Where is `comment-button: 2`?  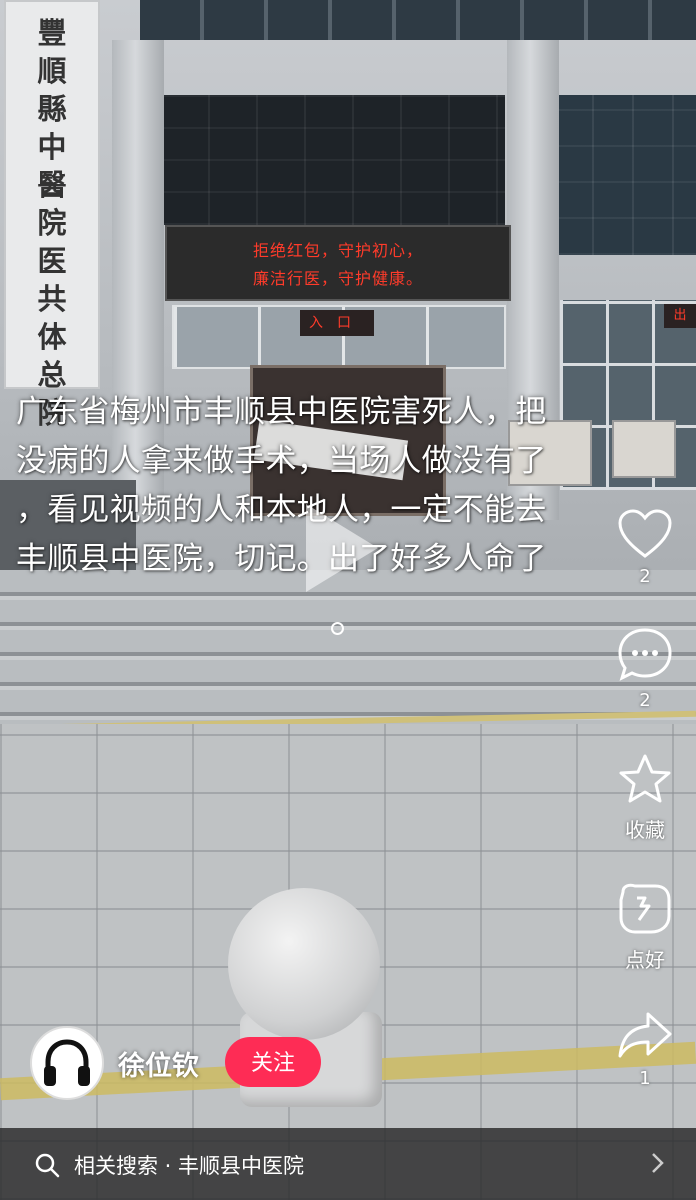
comment-button: 2 is located at coordinates (645, 668).